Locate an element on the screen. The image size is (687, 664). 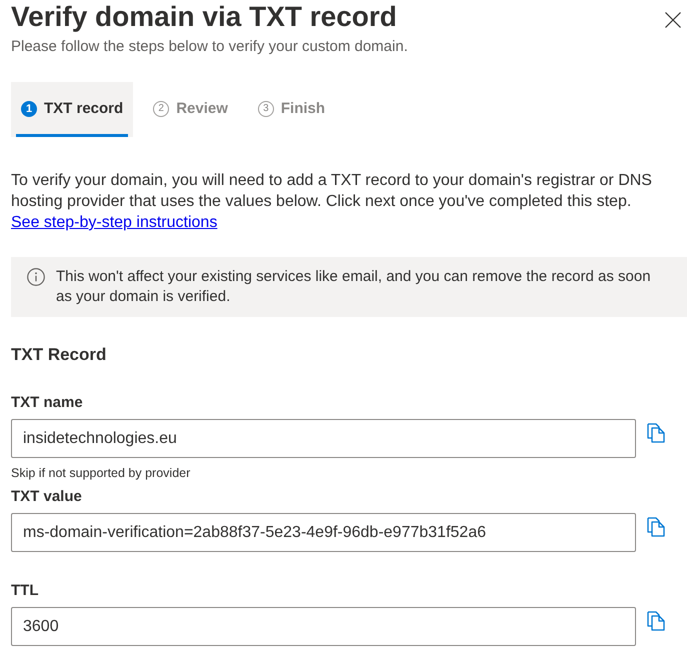
close-button is located at coordinates (673, 20).